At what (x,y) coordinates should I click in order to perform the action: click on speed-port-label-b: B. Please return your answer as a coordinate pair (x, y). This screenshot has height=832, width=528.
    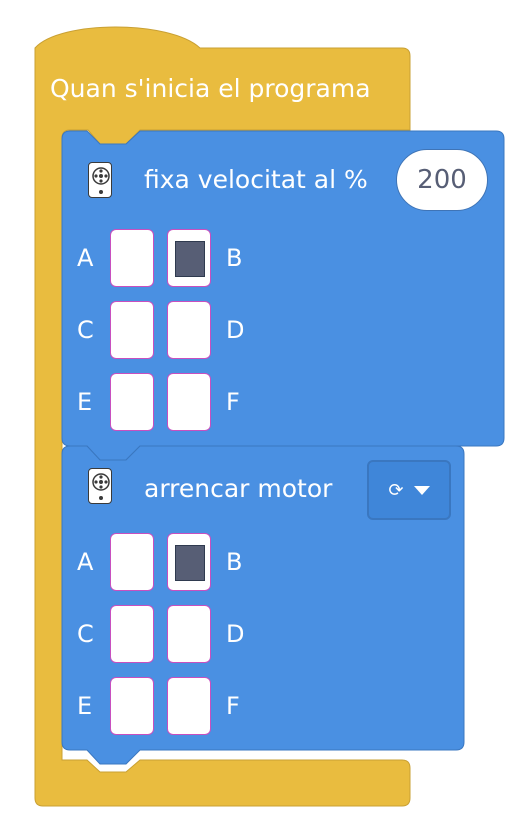
    Looking at the image, I should click on (234, 258).